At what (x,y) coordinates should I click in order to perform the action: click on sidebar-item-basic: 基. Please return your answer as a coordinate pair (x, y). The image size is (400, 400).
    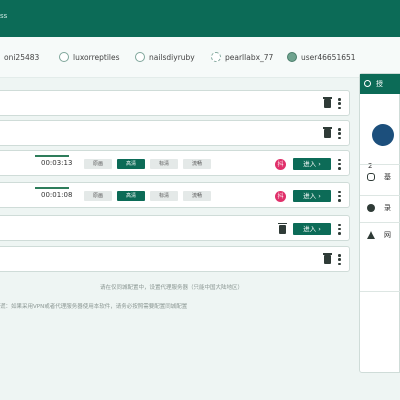
    Looking at the image, I should click on (380, 176).